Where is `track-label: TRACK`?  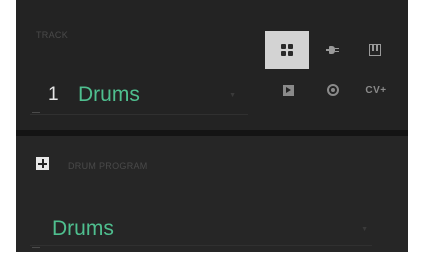
track-label: TRACK is located at coordinates (52, 35).